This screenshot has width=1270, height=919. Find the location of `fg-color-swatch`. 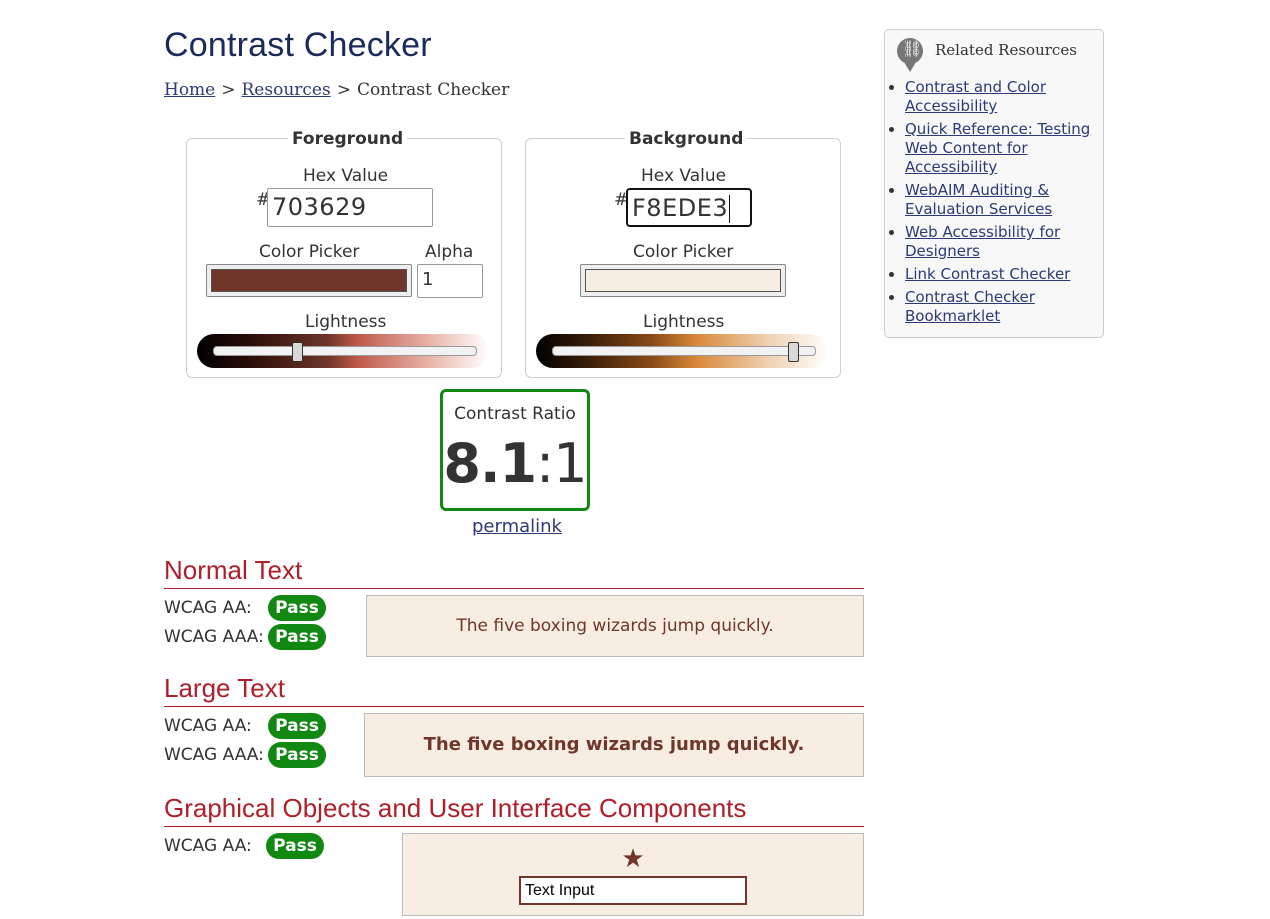

fg-color-swatch is located at coordinates (309, 280).